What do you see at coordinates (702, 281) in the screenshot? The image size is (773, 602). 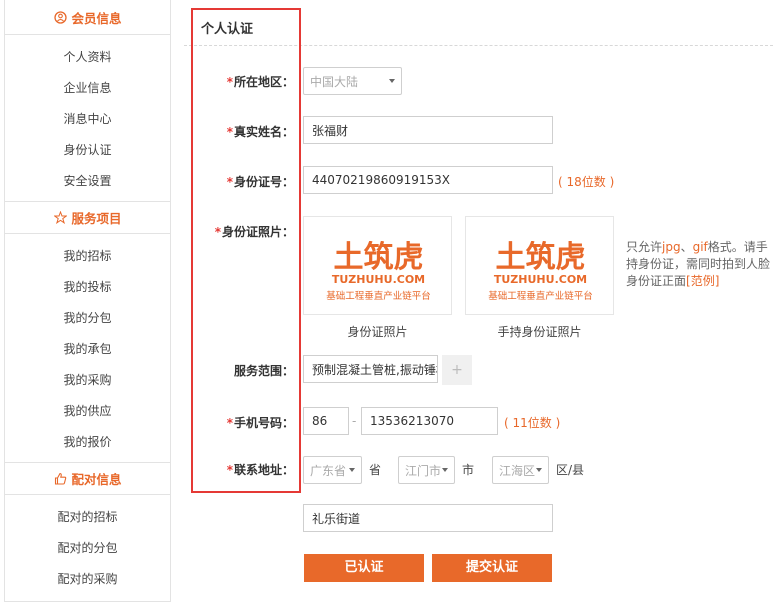 I see `example-link: [范例]` at bounding box center [702, 281].